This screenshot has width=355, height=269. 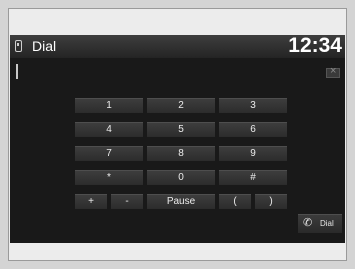 What do you see at coordinates (235, 201) in the screenshot?
I see `key-open-paren: (` at bounding box center [235, 201].